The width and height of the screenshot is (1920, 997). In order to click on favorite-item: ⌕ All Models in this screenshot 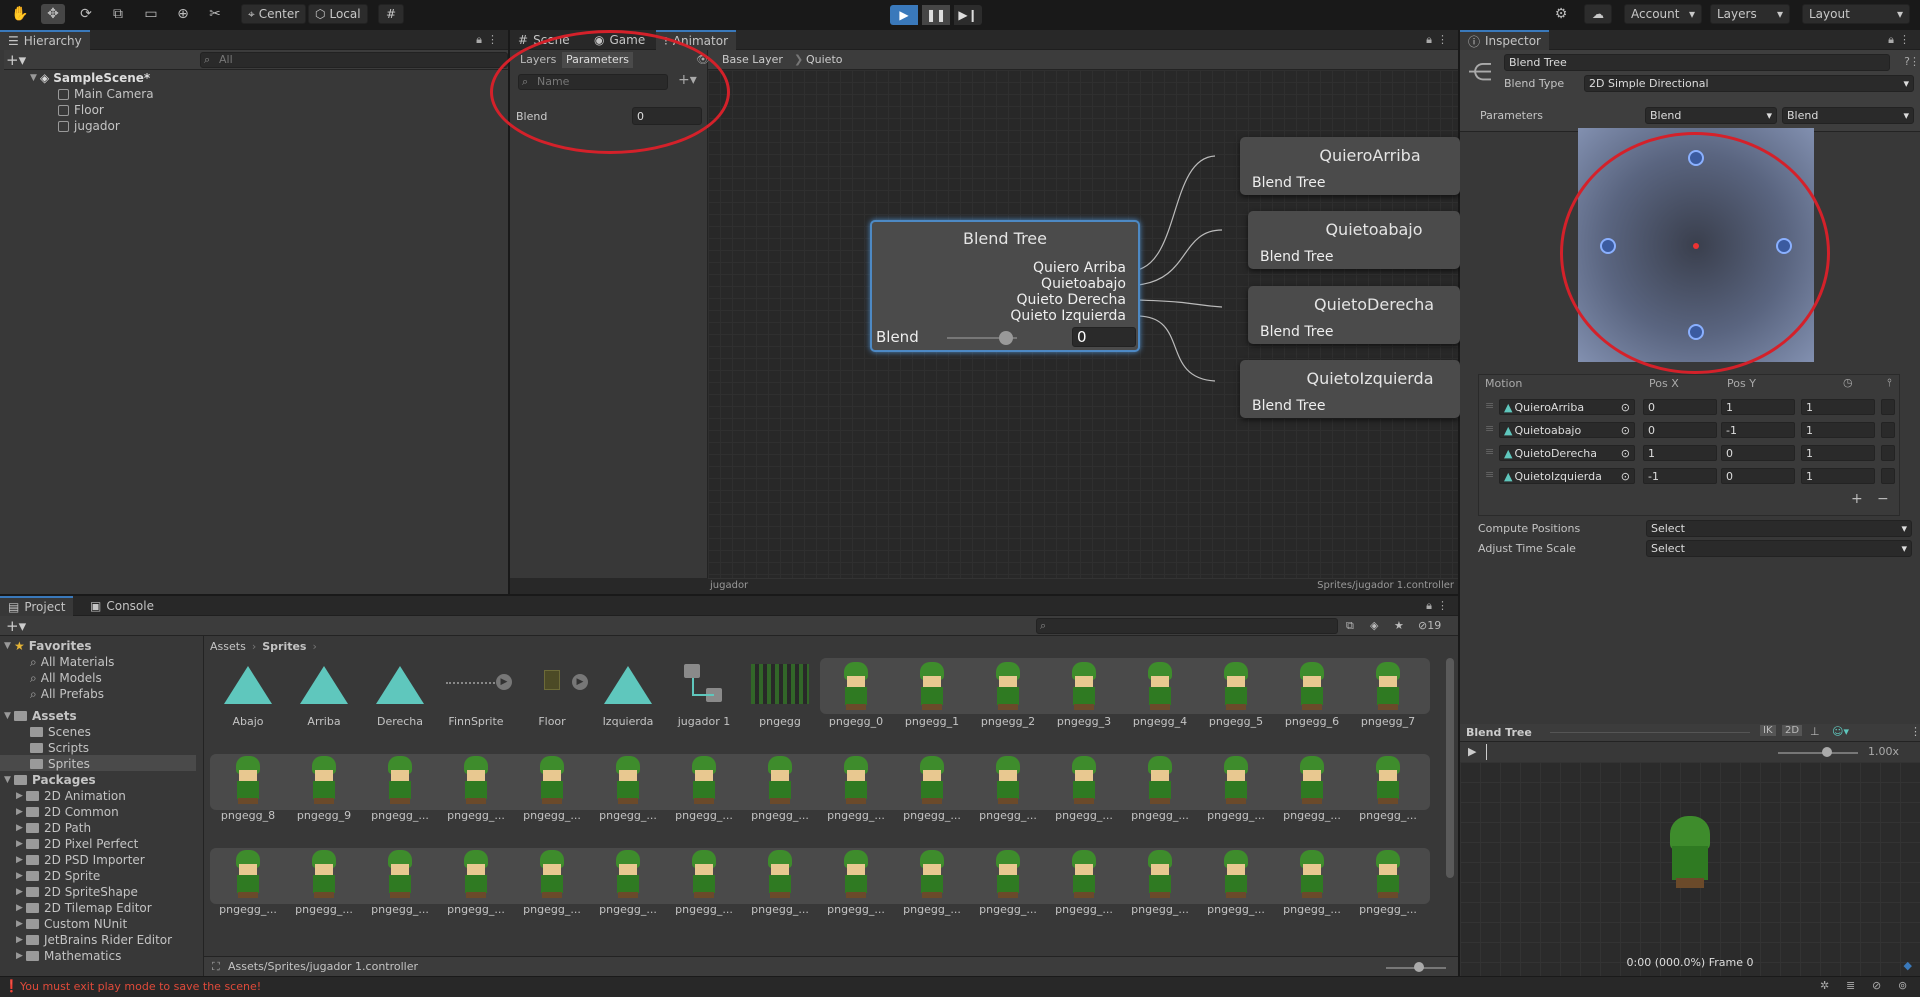, I will do `click(66, 678)`.